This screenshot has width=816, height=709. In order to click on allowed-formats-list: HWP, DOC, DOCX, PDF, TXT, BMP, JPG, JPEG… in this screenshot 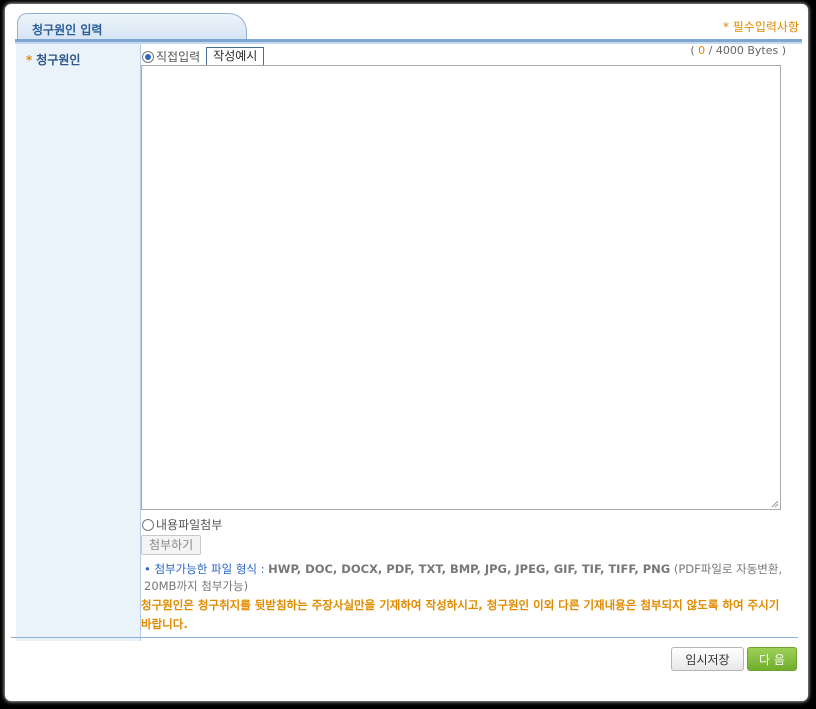, I will do `click(469, 569)`.